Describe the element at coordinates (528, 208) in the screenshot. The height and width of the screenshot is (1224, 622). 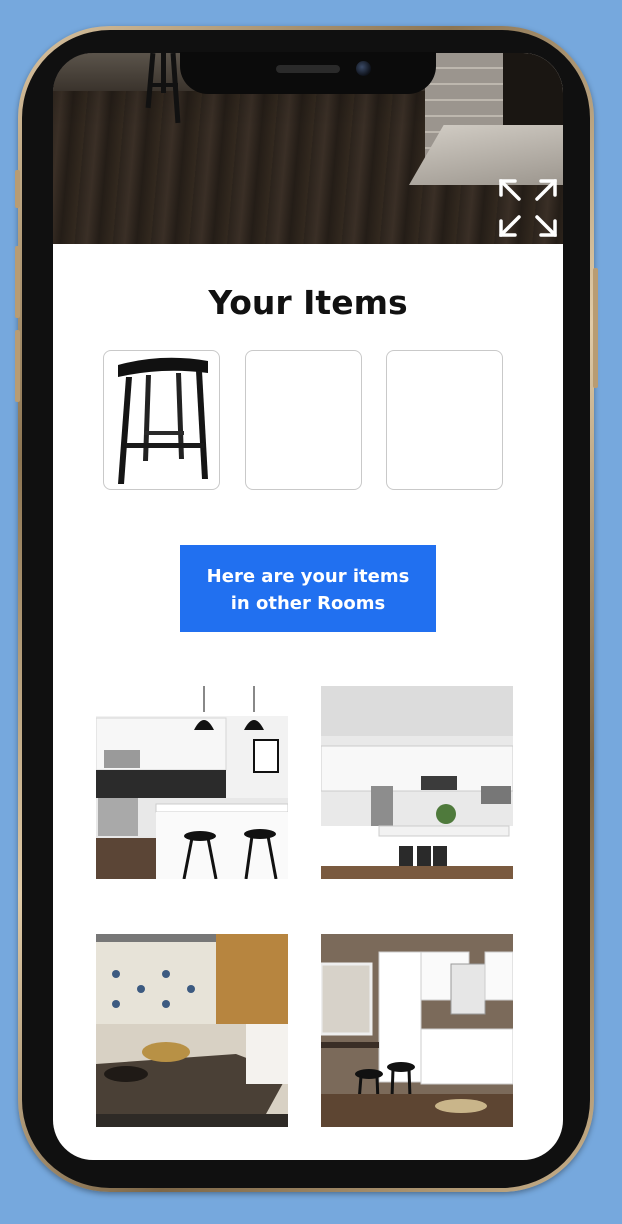
I see `expand-arrows-icon` at that location.